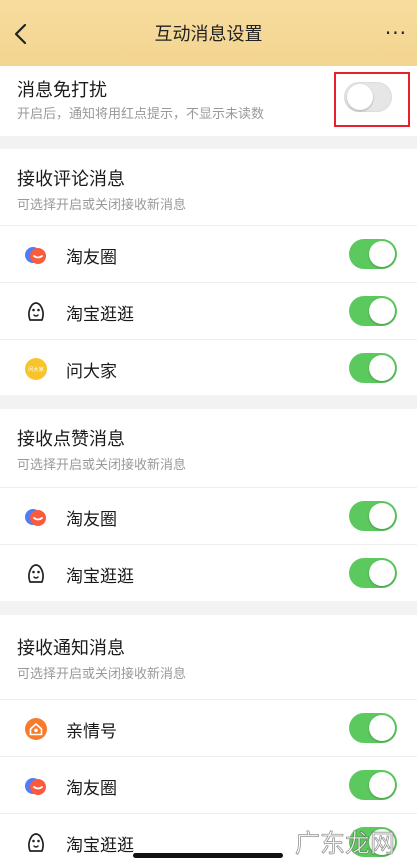 Image resolution: width=417 pixels, height=868 pixels. Describe the element at coordinates (372, 99) in the screenshot. I see `highlight-annotation` at that location.